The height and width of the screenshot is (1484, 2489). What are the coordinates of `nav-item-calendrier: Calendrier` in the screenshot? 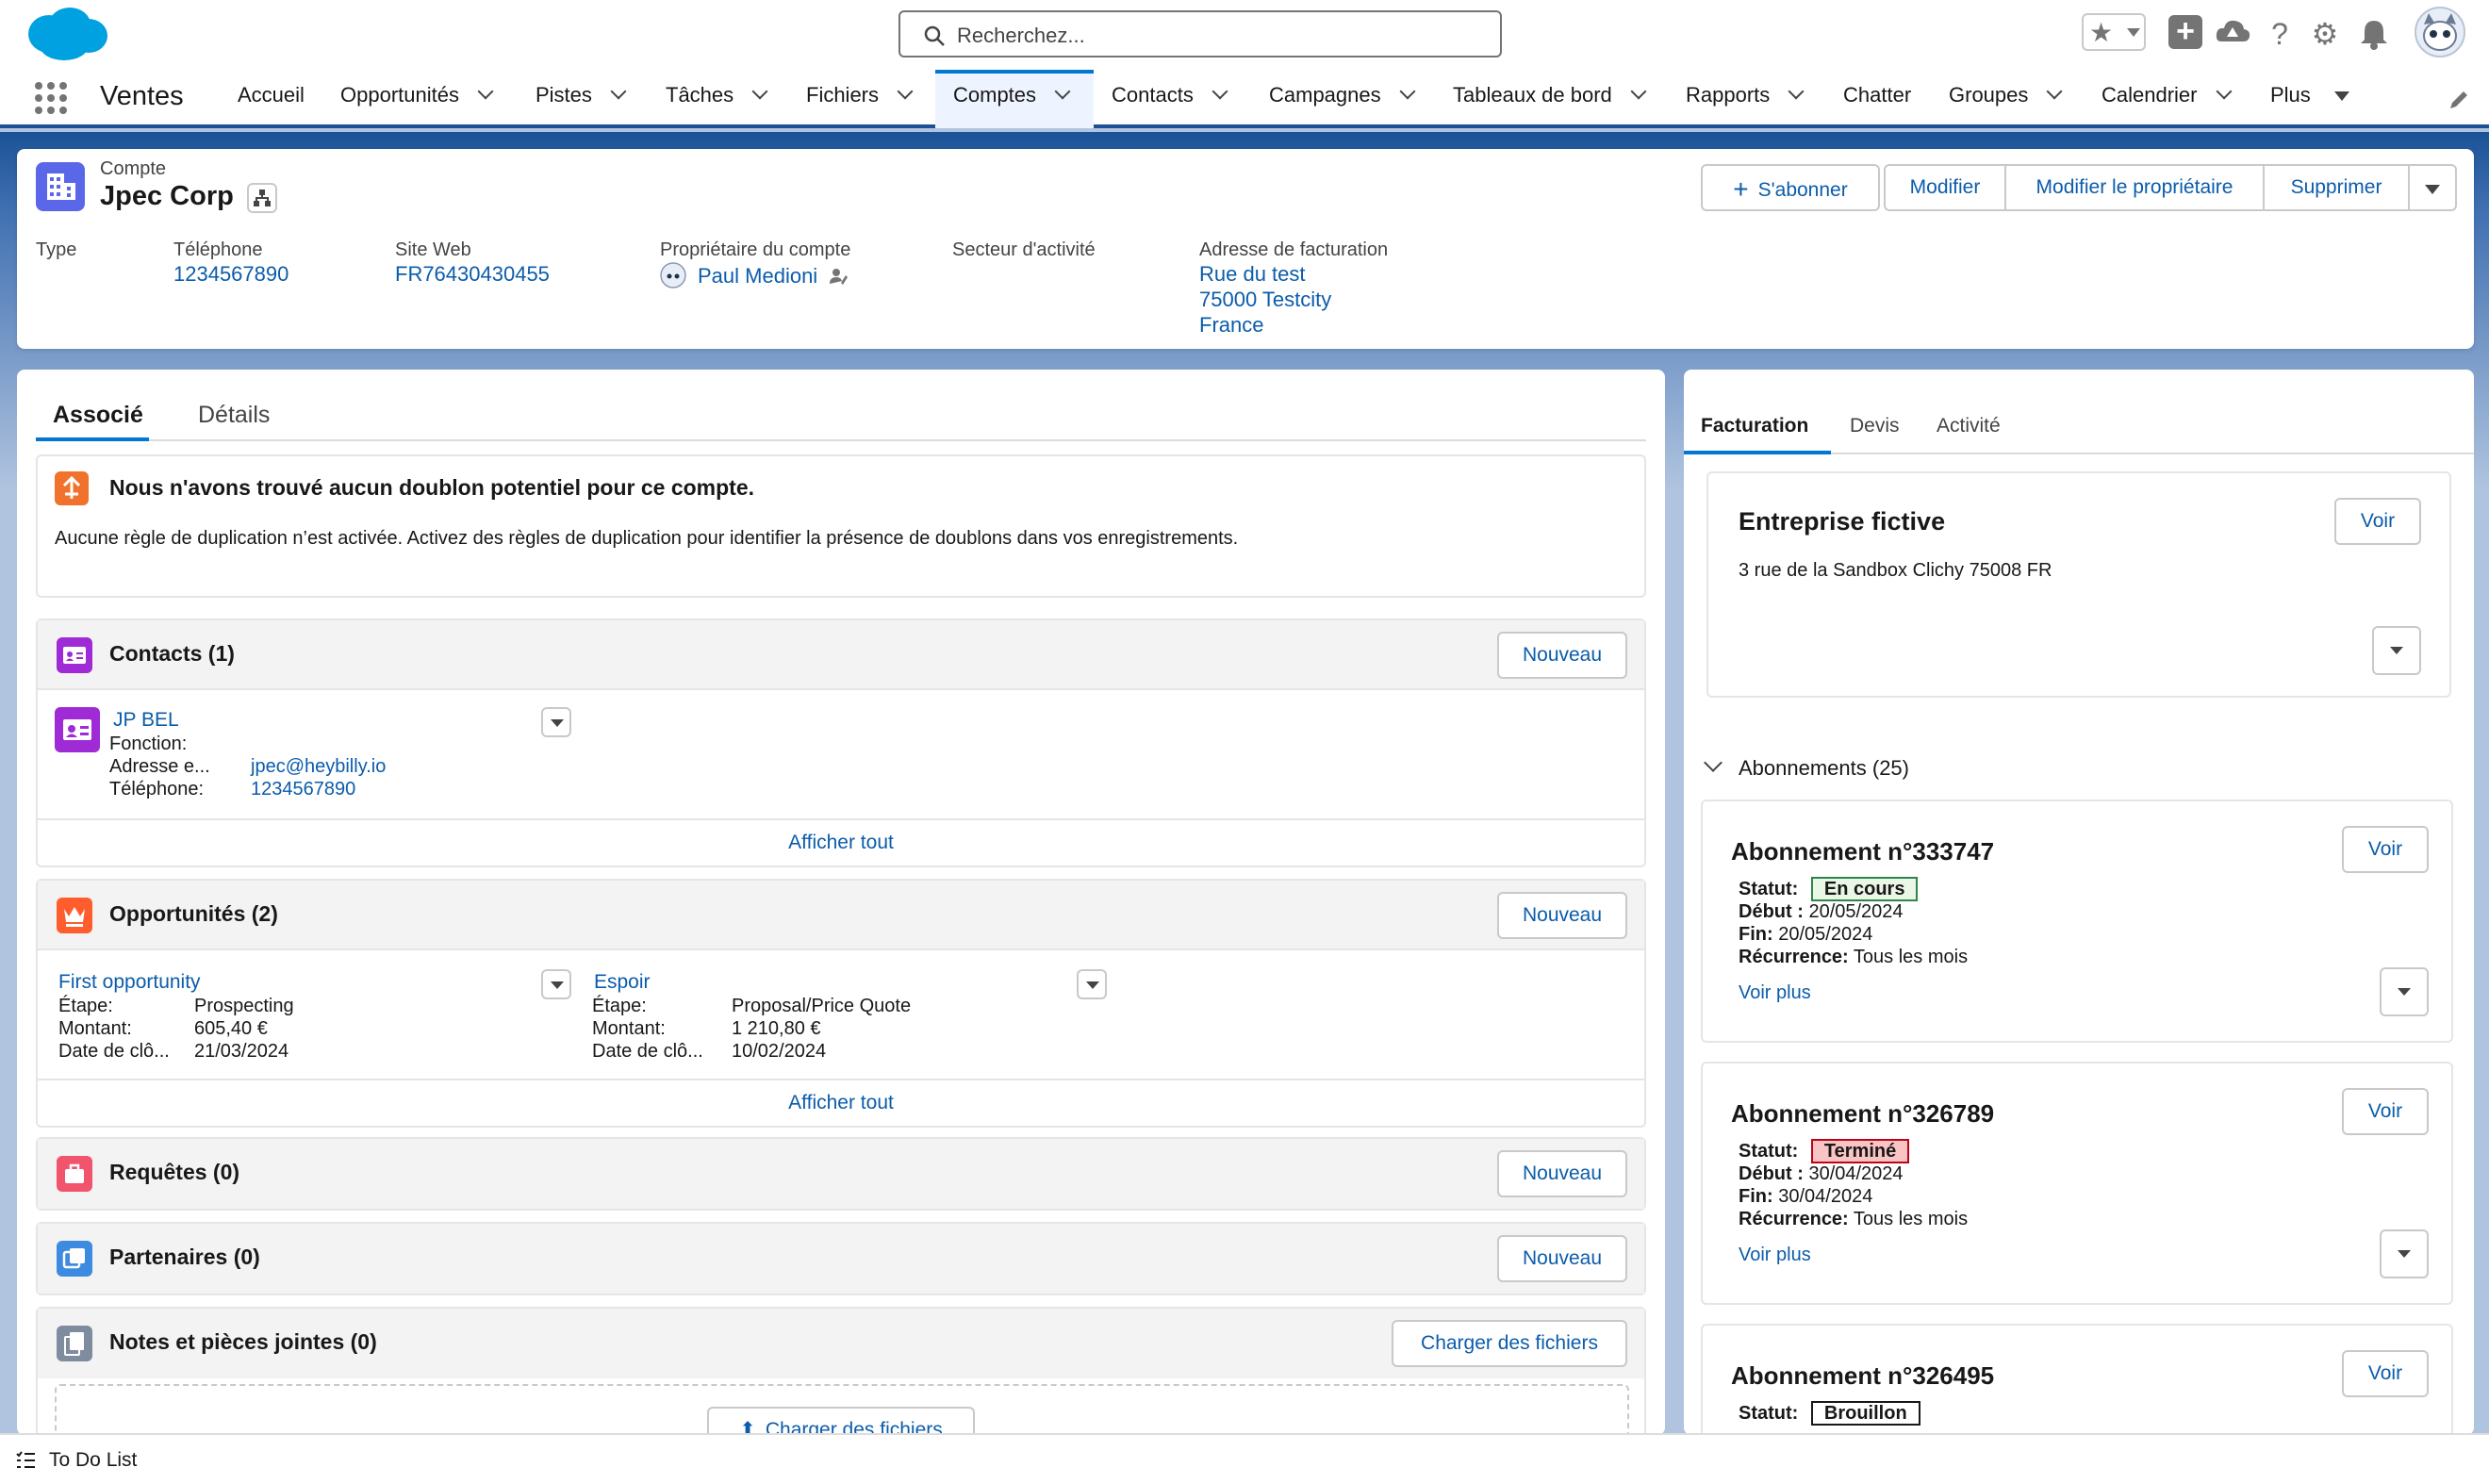 It's located at (2167, 95).